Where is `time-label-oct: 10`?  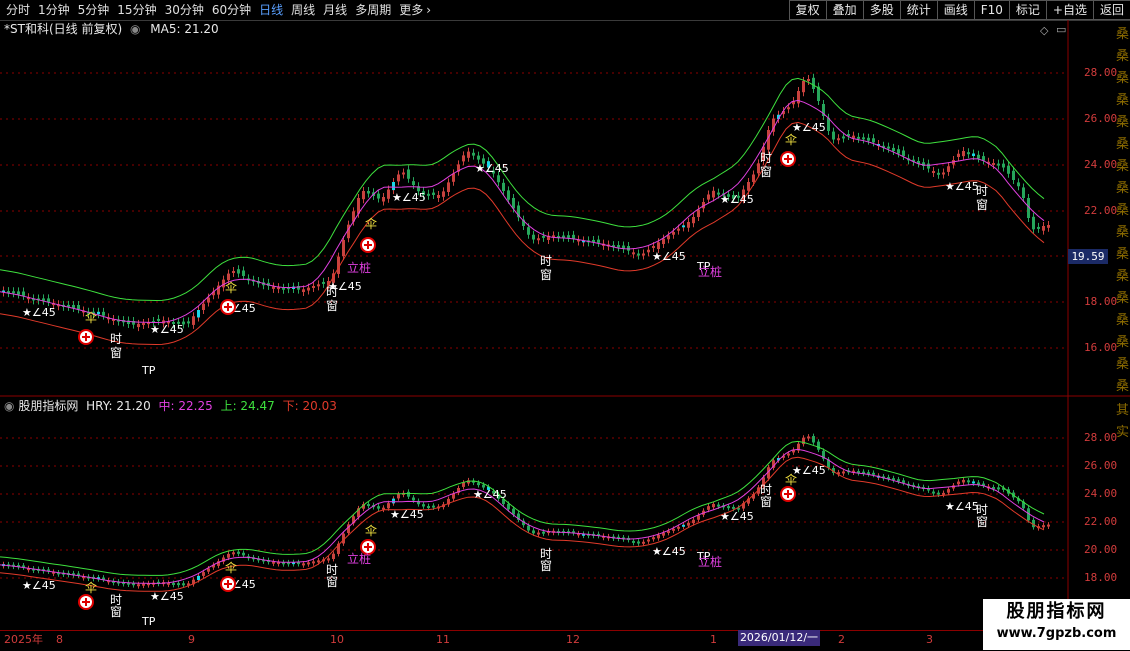 time-label-oct: 10 is located at coordinates (337, 639).